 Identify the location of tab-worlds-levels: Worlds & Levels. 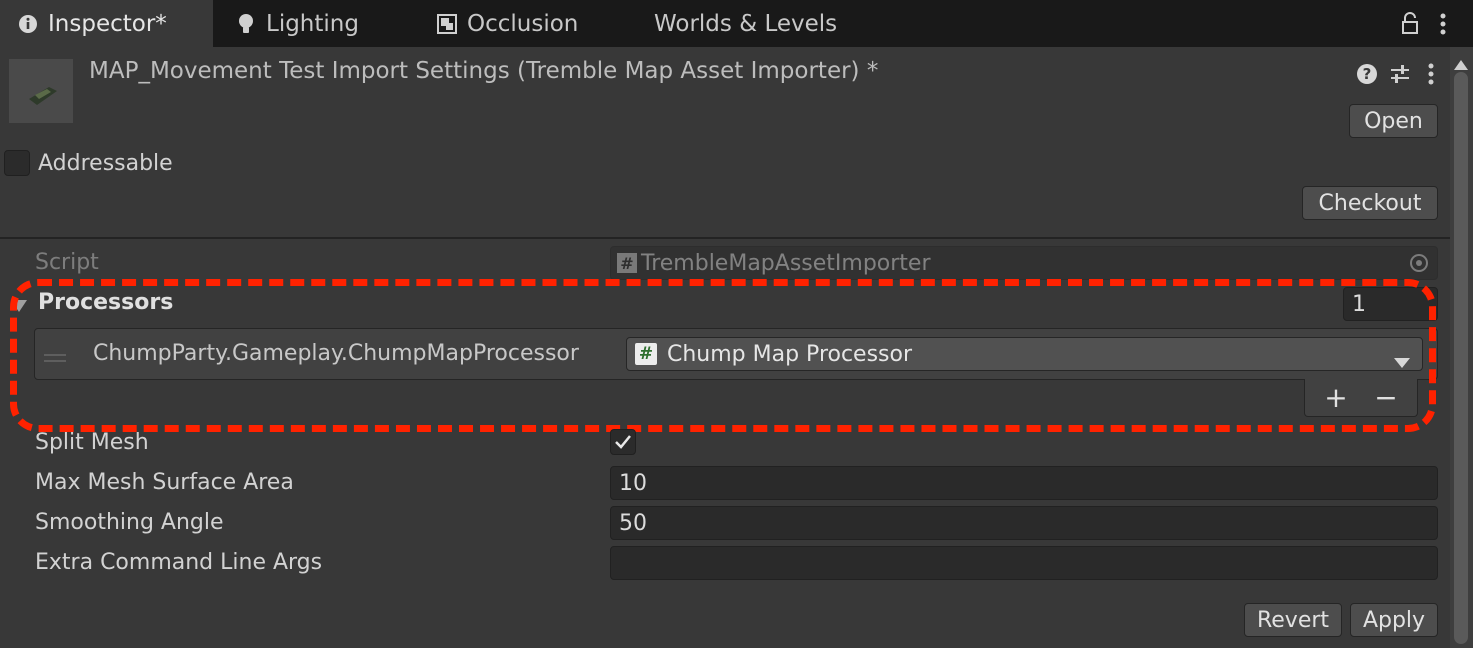
(745, 23).